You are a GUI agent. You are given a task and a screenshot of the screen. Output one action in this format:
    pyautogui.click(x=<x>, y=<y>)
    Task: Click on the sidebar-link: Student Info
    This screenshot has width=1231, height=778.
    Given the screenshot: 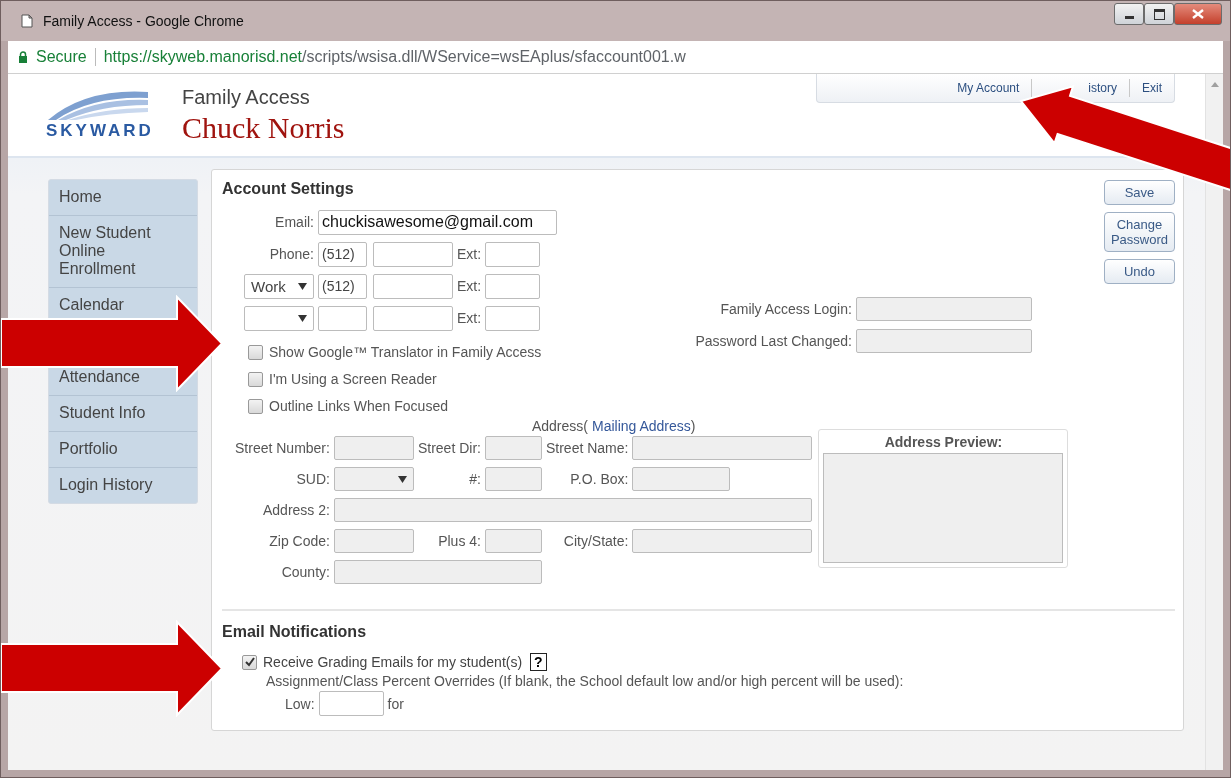 What is the action you would take?
    pyautogui.click(x=102, y=413)
    